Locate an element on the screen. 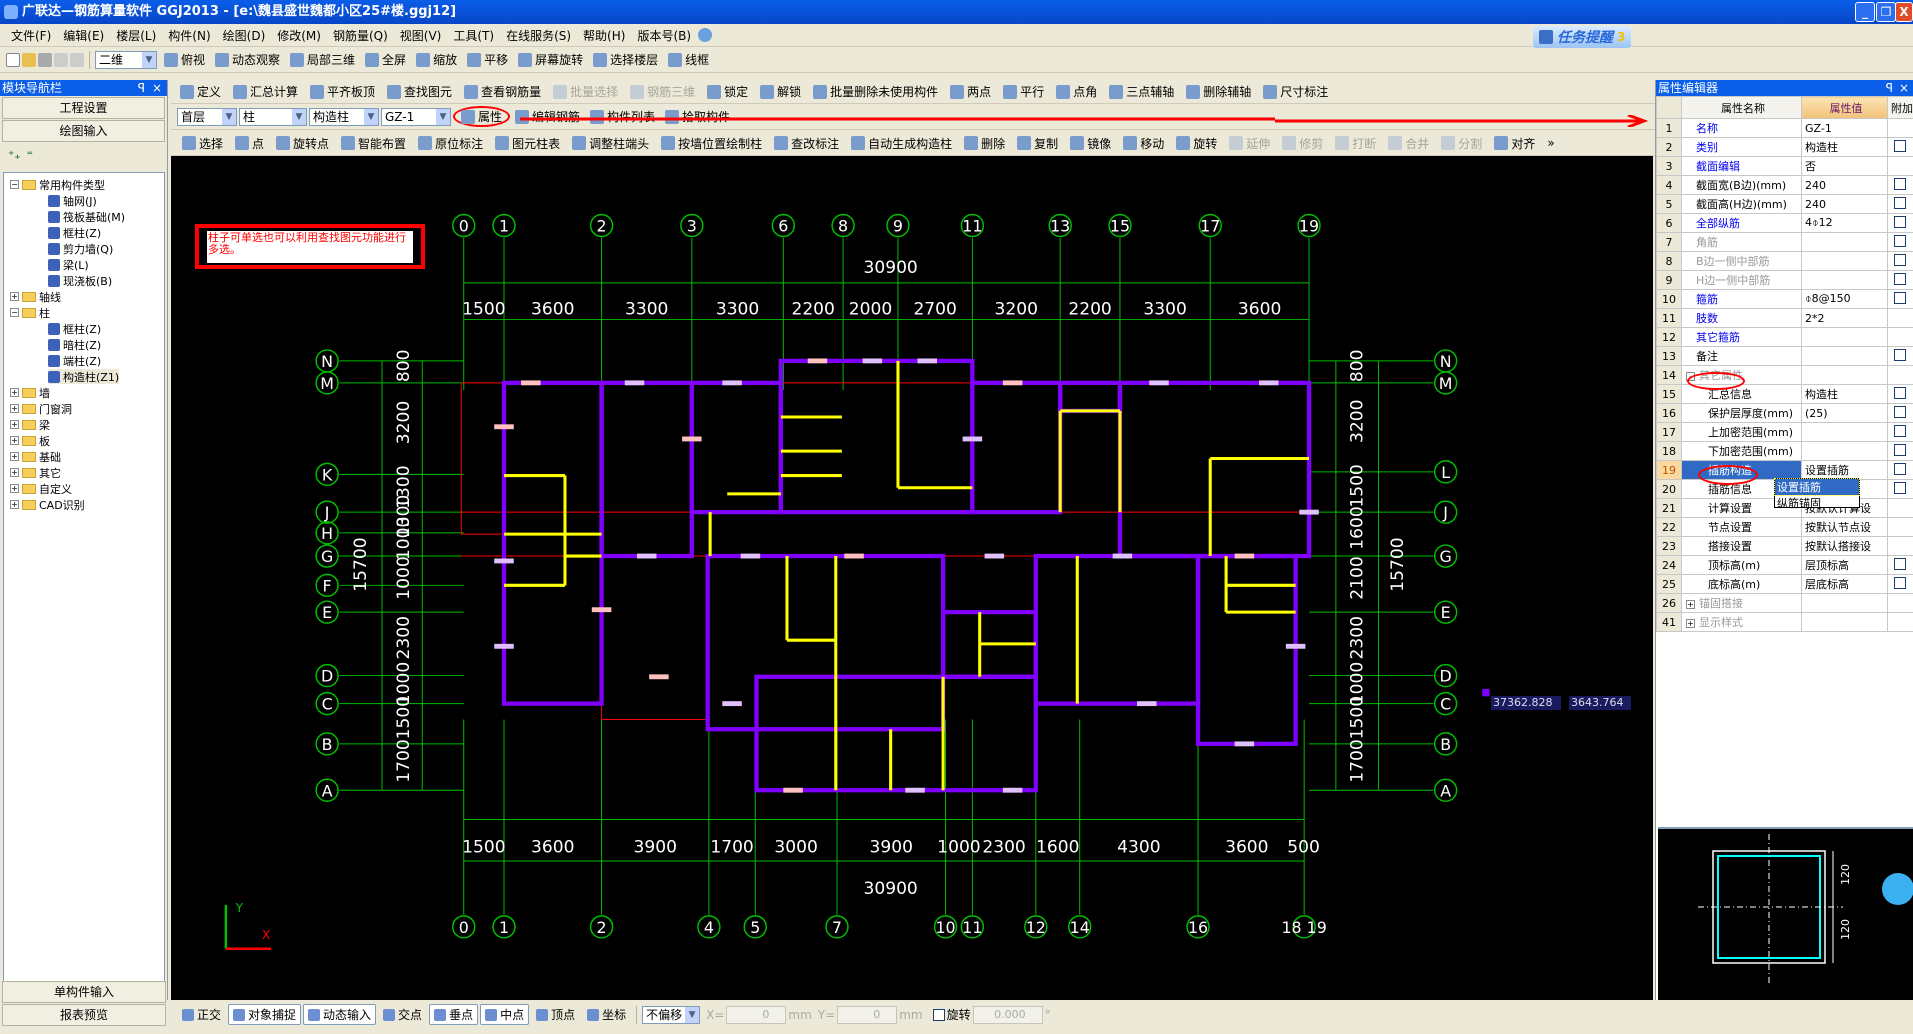 This screenshot has height=1034, width=1913. property-row: 10箍筋⌽8@150 is located at coordinates (1785, 299).